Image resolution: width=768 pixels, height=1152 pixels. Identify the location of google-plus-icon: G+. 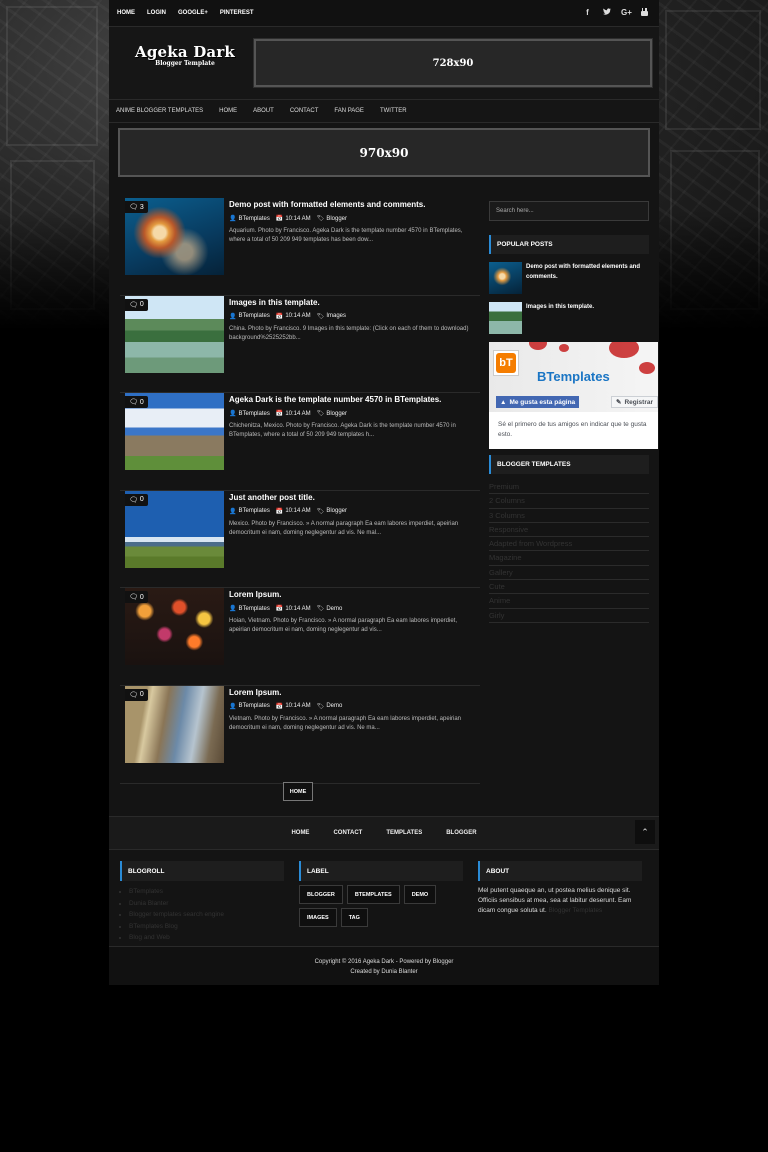
(626, 13).